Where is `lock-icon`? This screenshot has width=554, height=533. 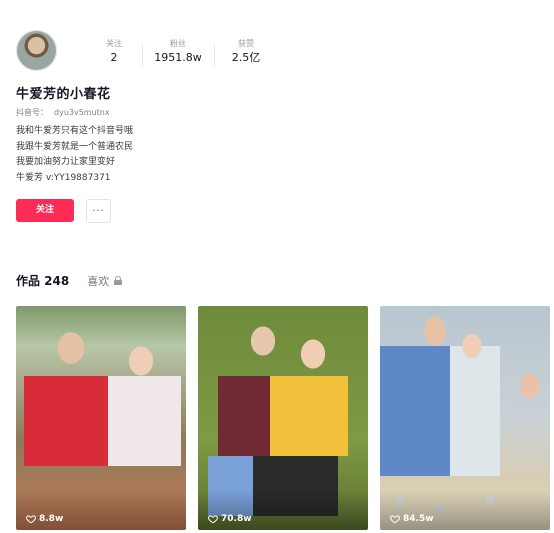
lock-icon is located at coordinates (118, 280).